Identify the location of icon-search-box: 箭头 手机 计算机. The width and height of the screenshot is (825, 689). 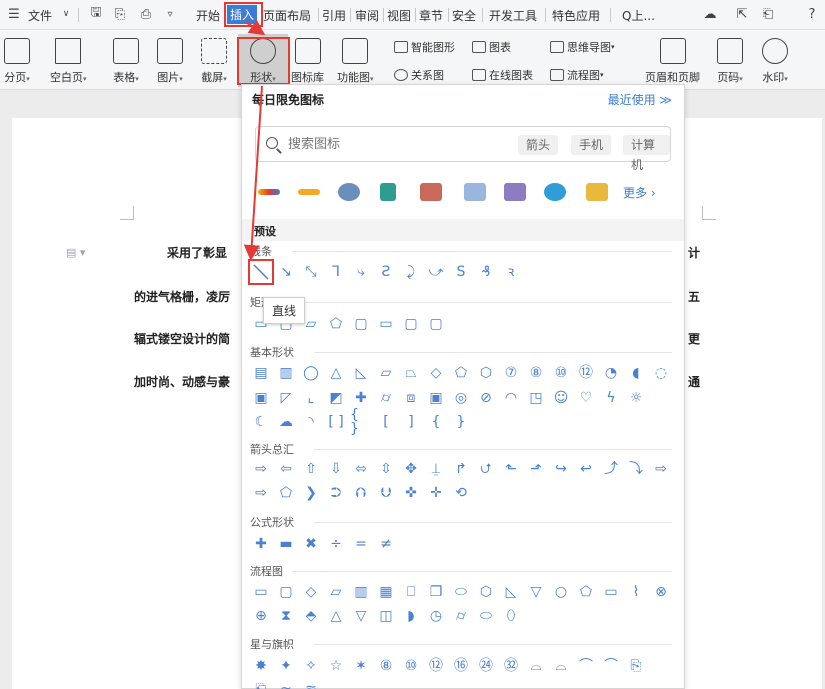
(463, 149).